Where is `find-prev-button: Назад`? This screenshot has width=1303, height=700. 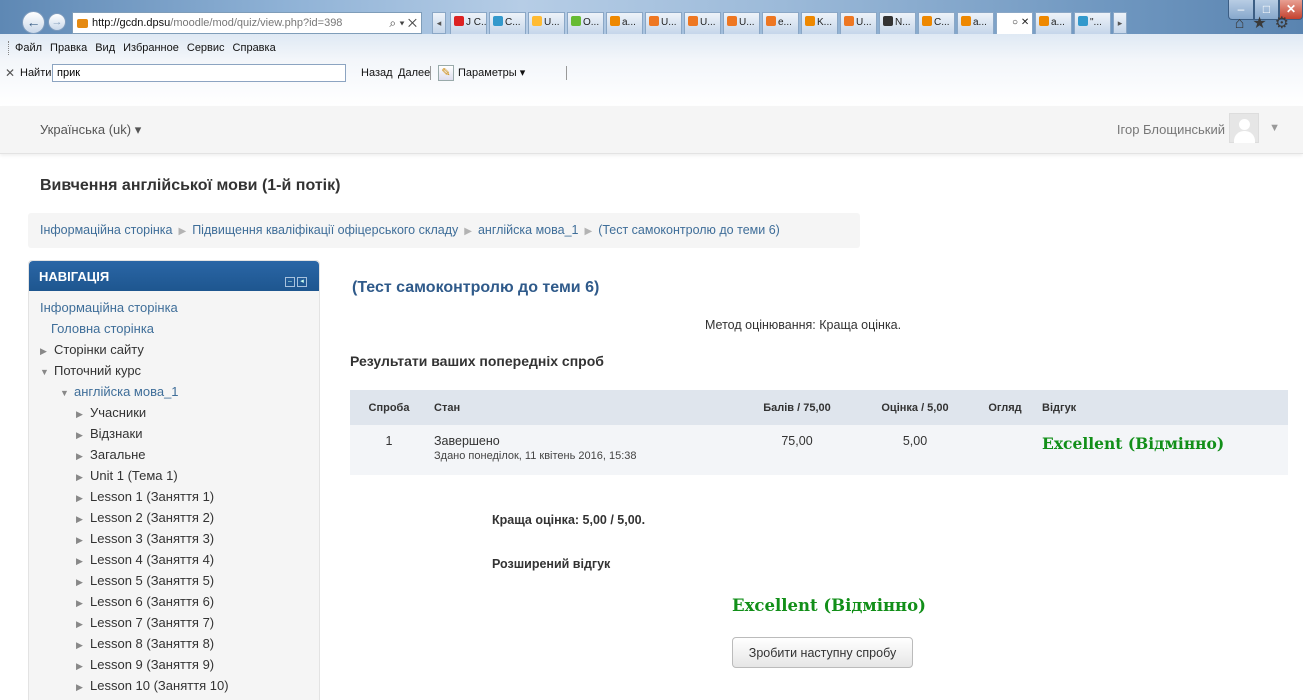
find-prev-button: Назад is located at coordinates (377, 73).